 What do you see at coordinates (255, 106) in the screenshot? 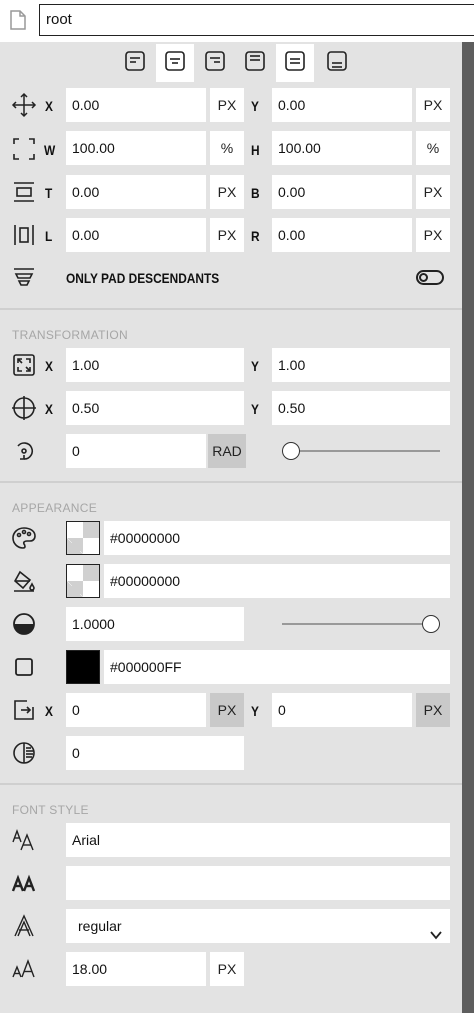
I see `position-y-label: Y` at bounding box center [255, 106].